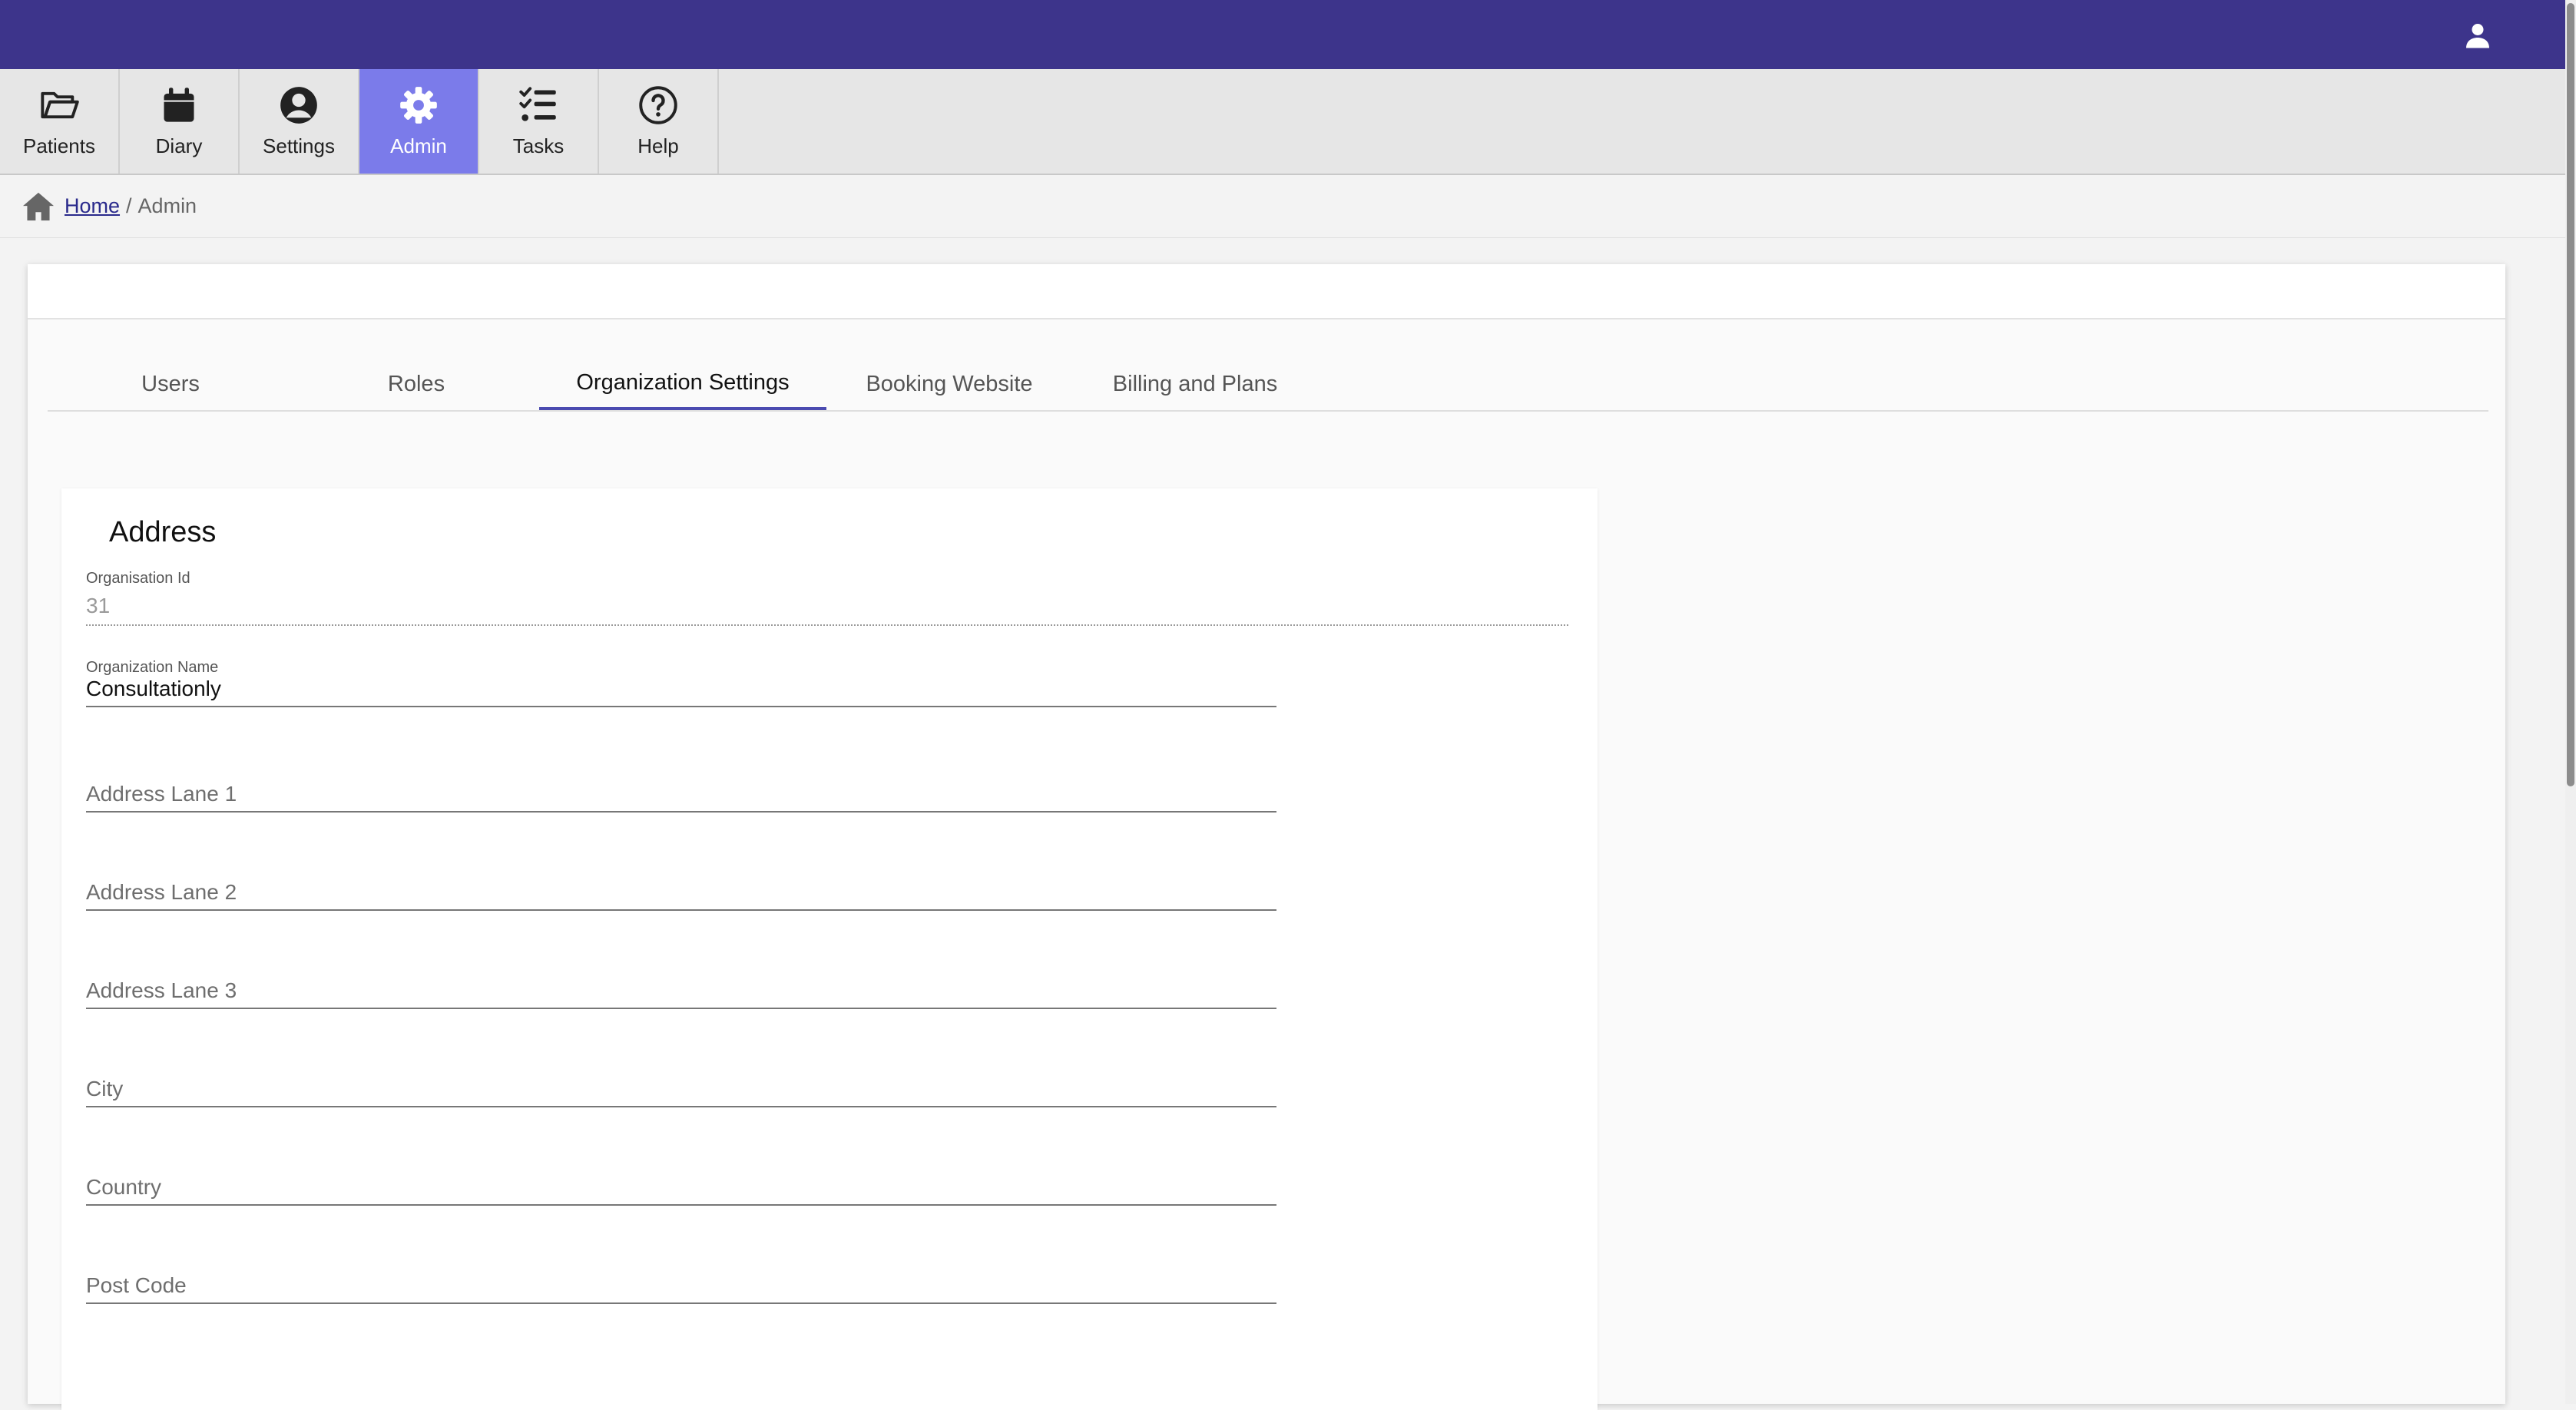  I want to click on nav-label-patients: Patients, so click(59, 146).